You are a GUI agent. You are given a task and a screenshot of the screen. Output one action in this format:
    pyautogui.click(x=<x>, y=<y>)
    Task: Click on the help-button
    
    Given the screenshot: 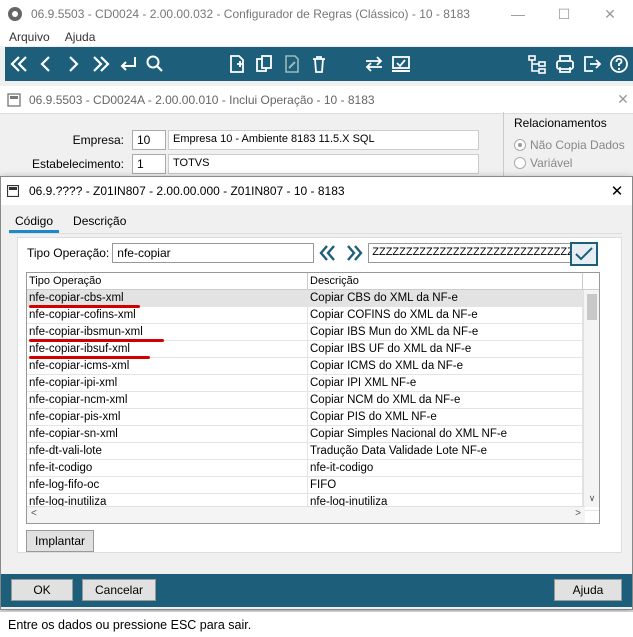 What is the action you would take?
    pyautogui.click(x=619, y=64)
    